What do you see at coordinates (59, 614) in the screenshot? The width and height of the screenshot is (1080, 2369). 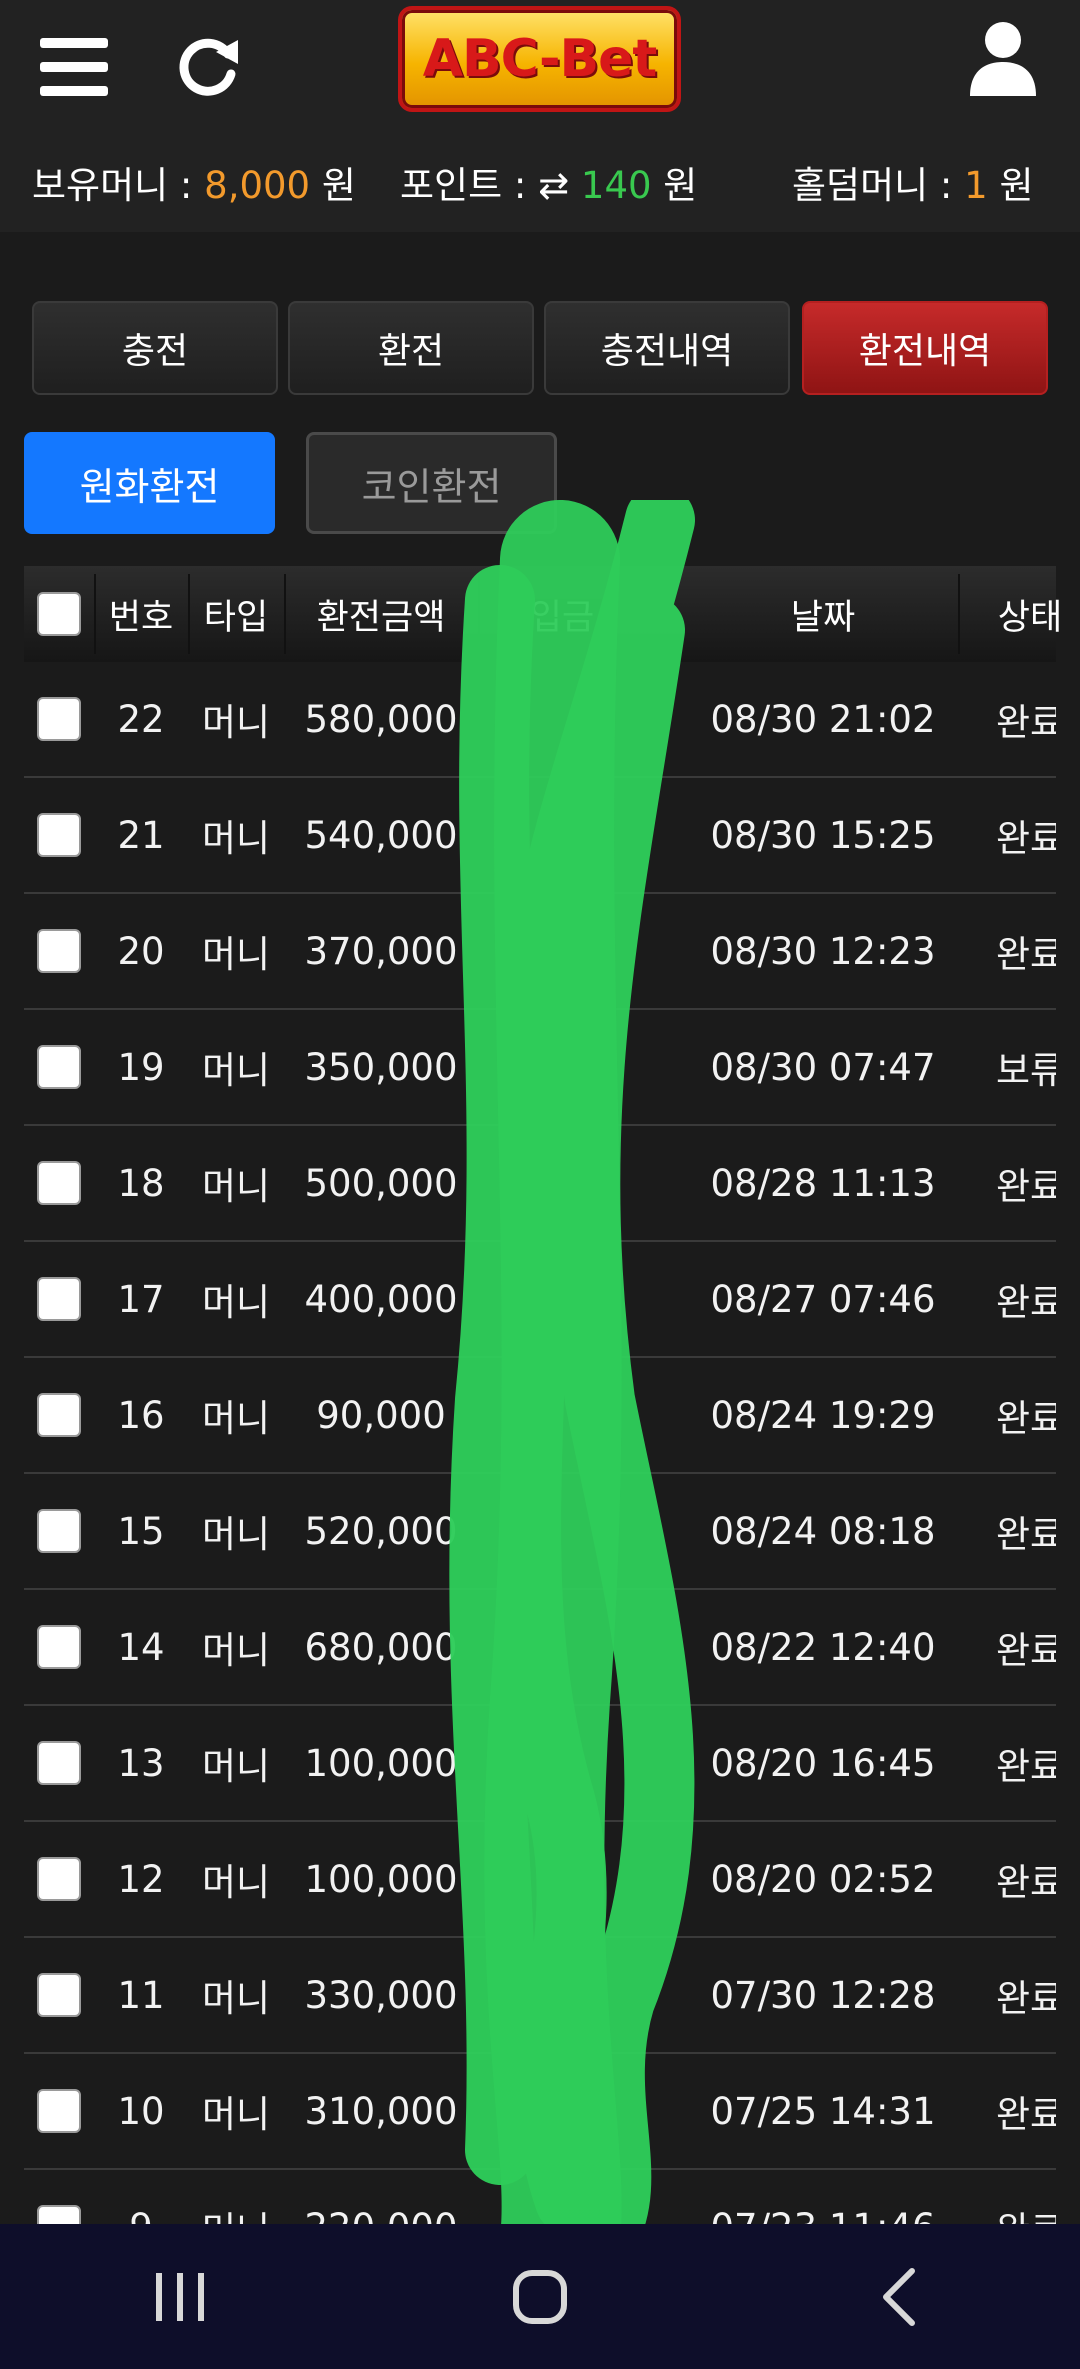 I see `select-all-checkbox` at bounding box center [59, 614].